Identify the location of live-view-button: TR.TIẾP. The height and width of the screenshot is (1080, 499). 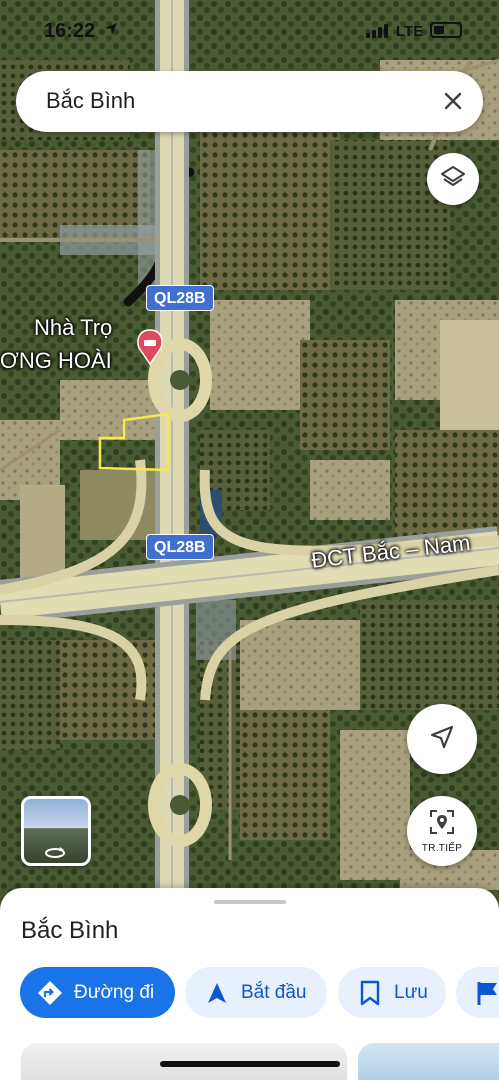
(442, 831).